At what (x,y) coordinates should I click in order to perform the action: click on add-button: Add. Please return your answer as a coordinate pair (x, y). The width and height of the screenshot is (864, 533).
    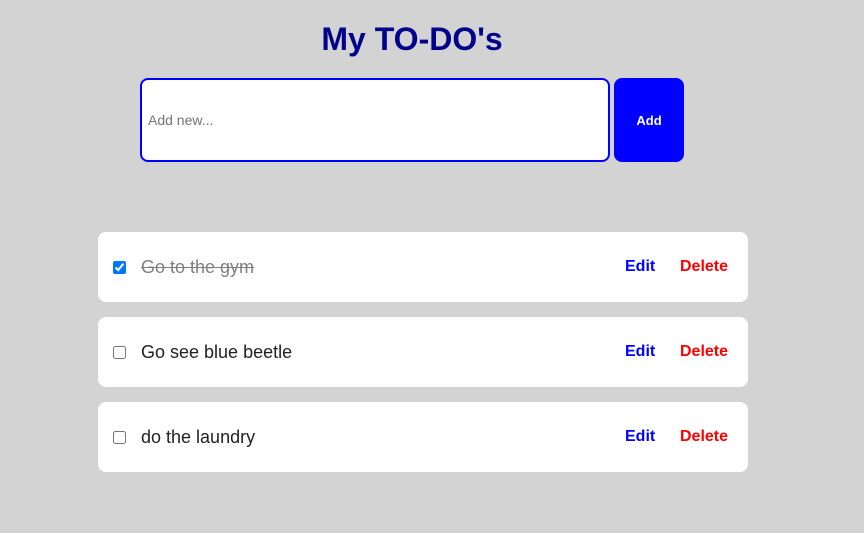
    Looking at the image, I should click on (649, 120).